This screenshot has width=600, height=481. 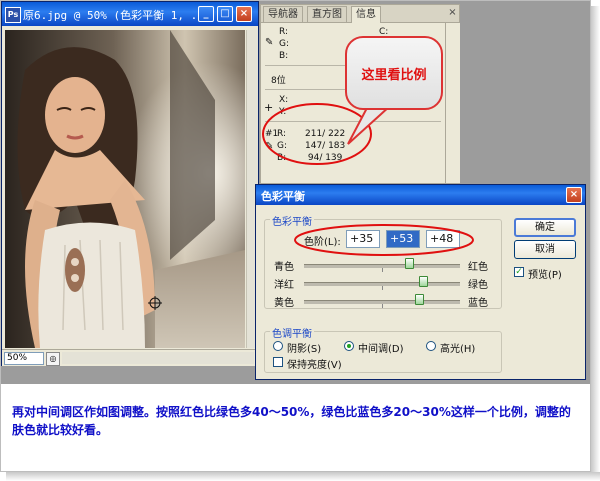 I want to click on close-button: ×, so click(x=244, y=14).